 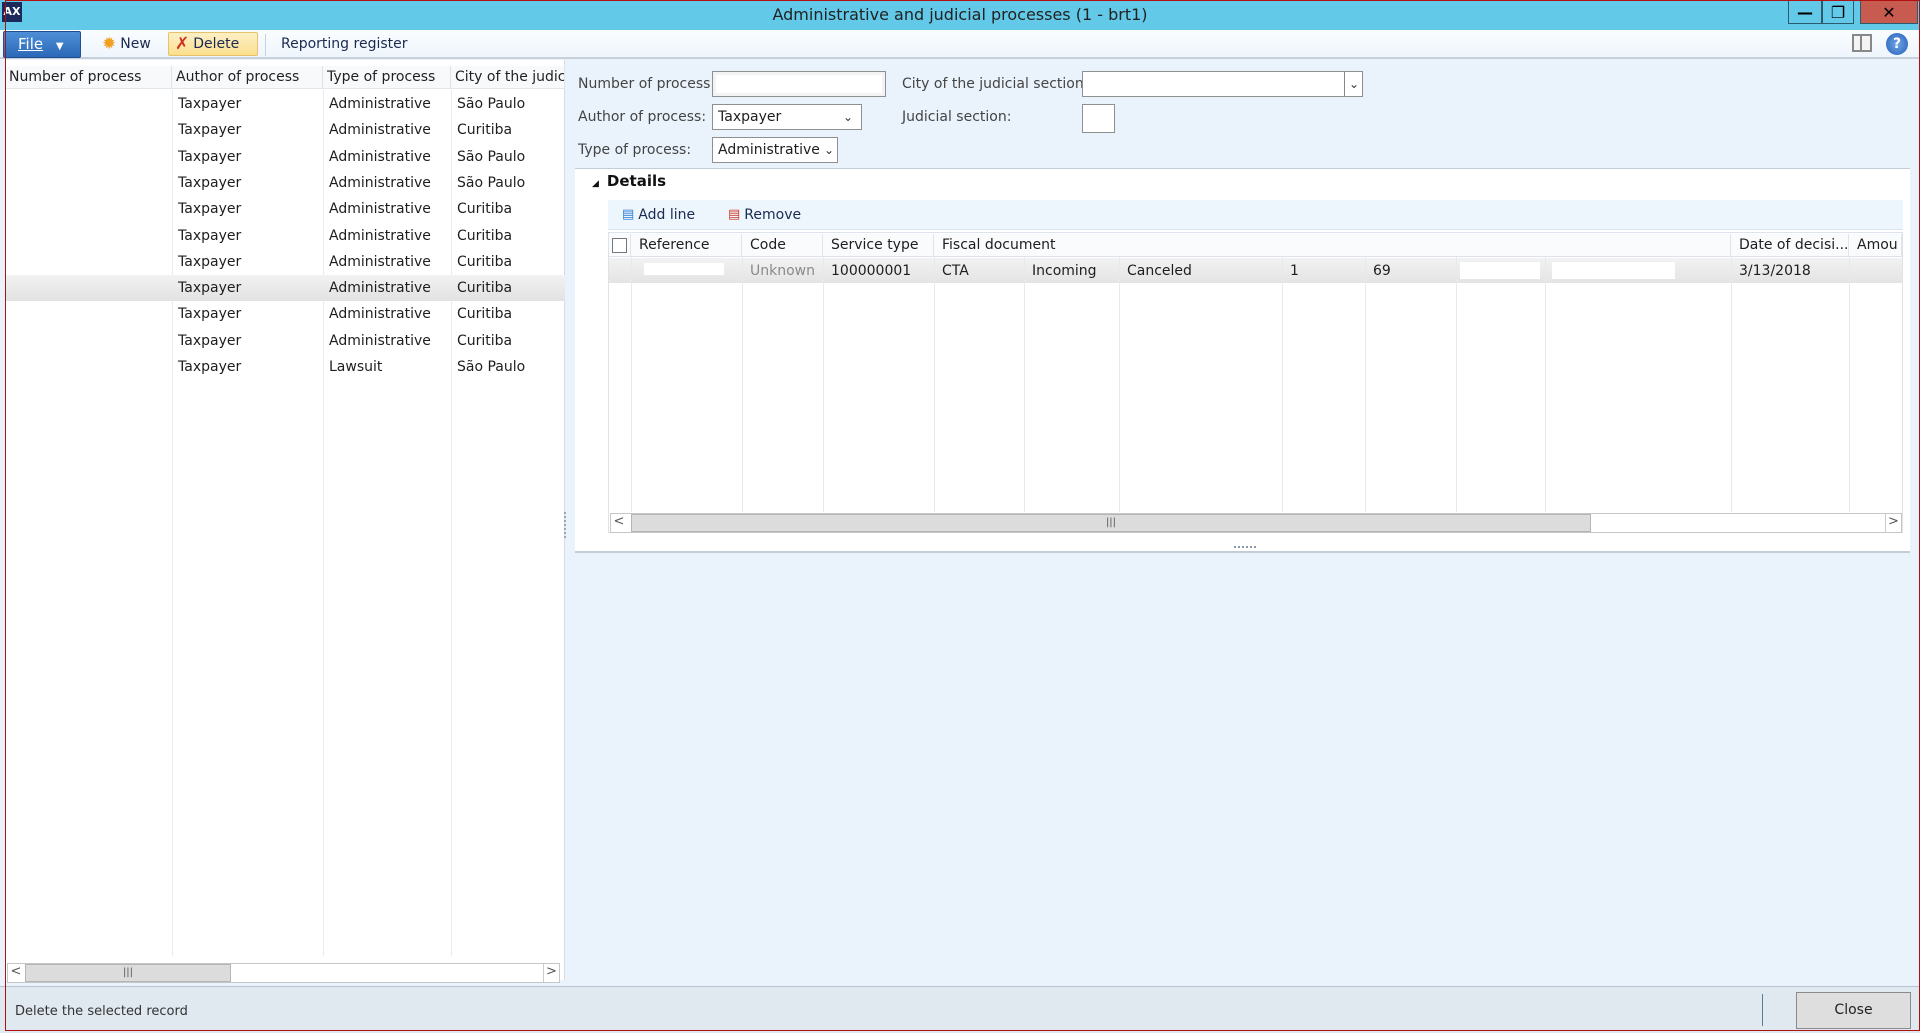 I want to click on fiscal-doc-model-cell: CTA, so click(x=951, y=271).